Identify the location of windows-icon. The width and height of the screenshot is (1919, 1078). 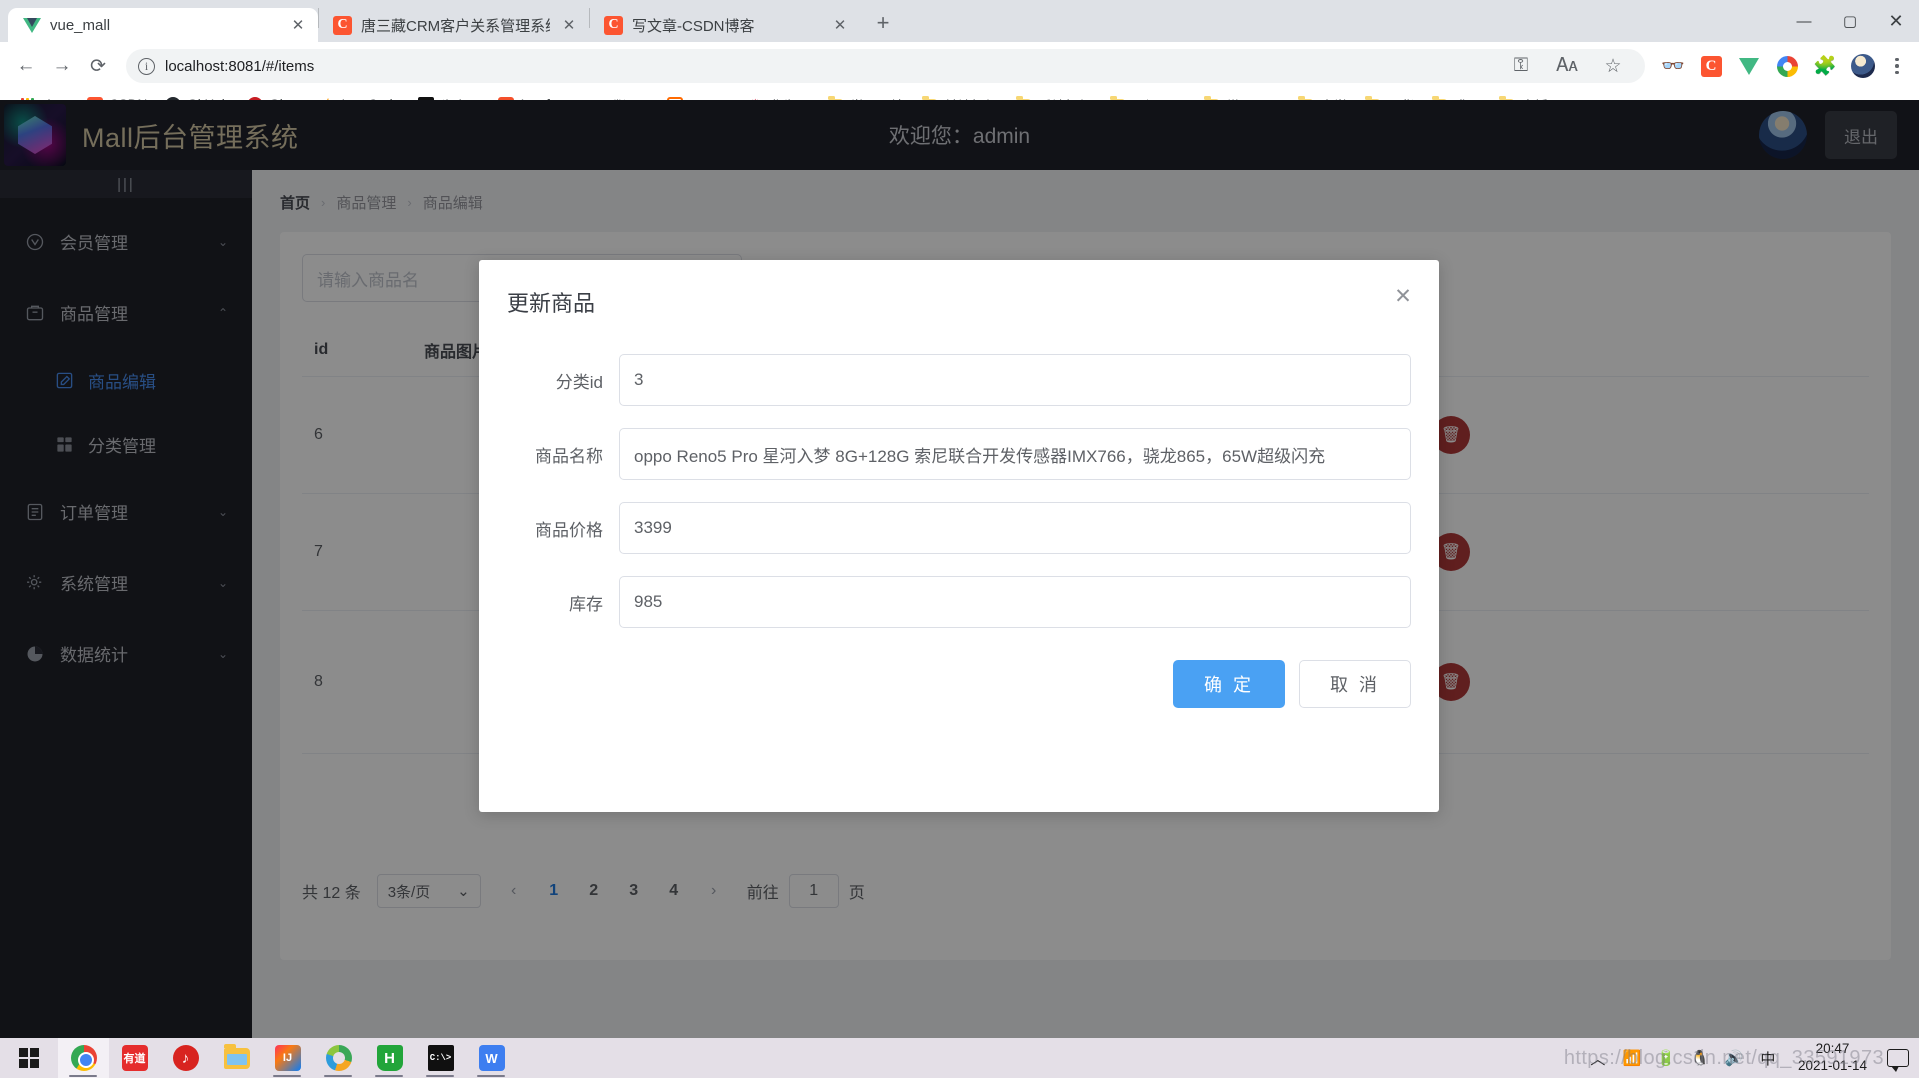
(29, 1058).